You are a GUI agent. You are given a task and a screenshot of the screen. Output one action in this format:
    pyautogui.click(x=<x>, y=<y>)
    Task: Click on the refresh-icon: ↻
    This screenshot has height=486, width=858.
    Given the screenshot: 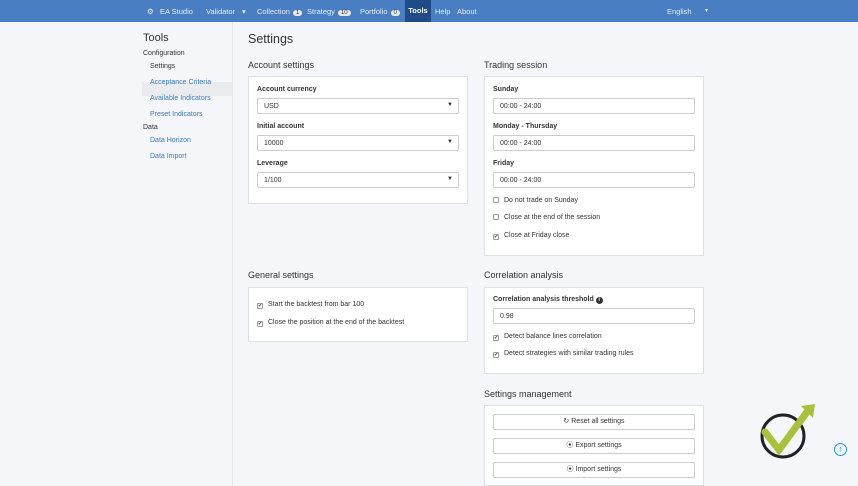 What is the action you would take?
    pyautogui.click(x=566, y=421)
    